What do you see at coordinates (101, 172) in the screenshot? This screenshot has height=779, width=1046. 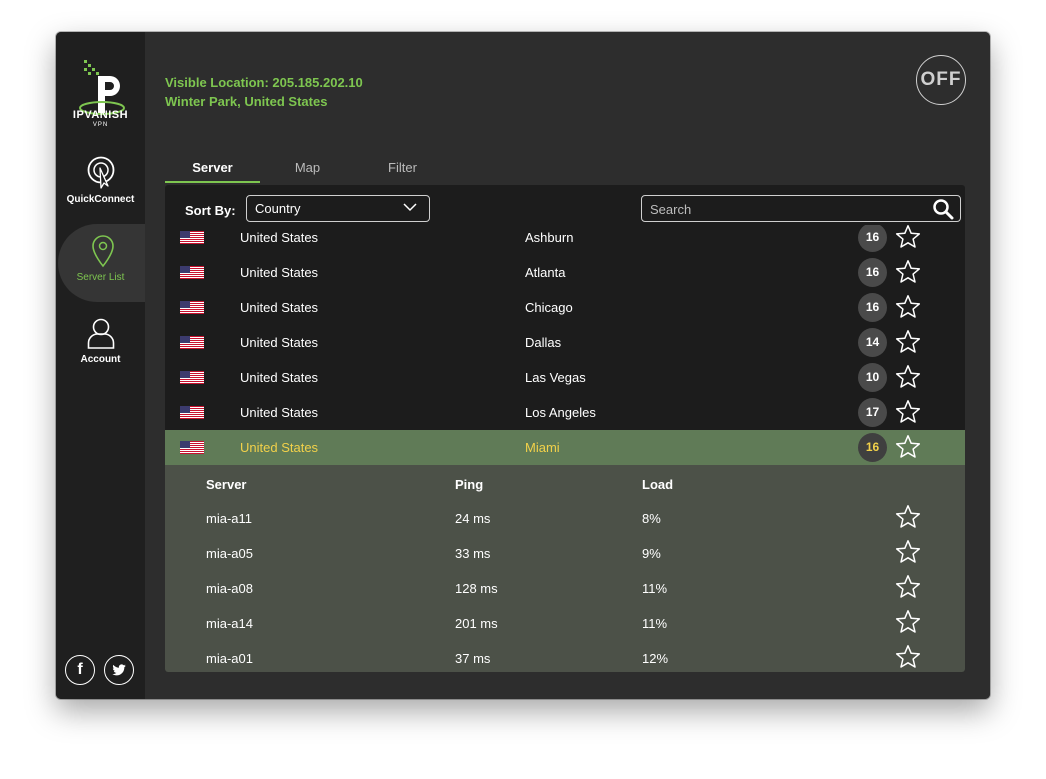 I see `quickconnect-icon` at bounding box center [101, 172].